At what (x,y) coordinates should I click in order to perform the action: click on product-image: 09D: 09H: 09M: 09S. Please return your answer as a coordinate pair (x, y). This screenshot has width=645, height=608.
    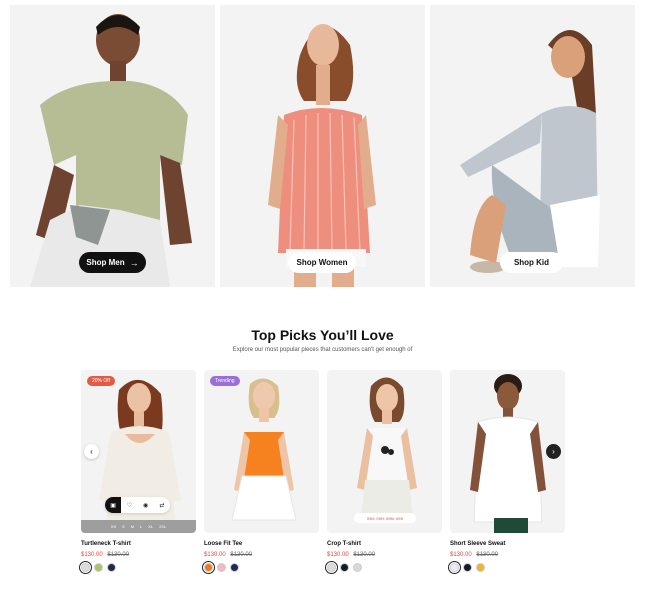
    Looking at the image, I should click on (384, 451).